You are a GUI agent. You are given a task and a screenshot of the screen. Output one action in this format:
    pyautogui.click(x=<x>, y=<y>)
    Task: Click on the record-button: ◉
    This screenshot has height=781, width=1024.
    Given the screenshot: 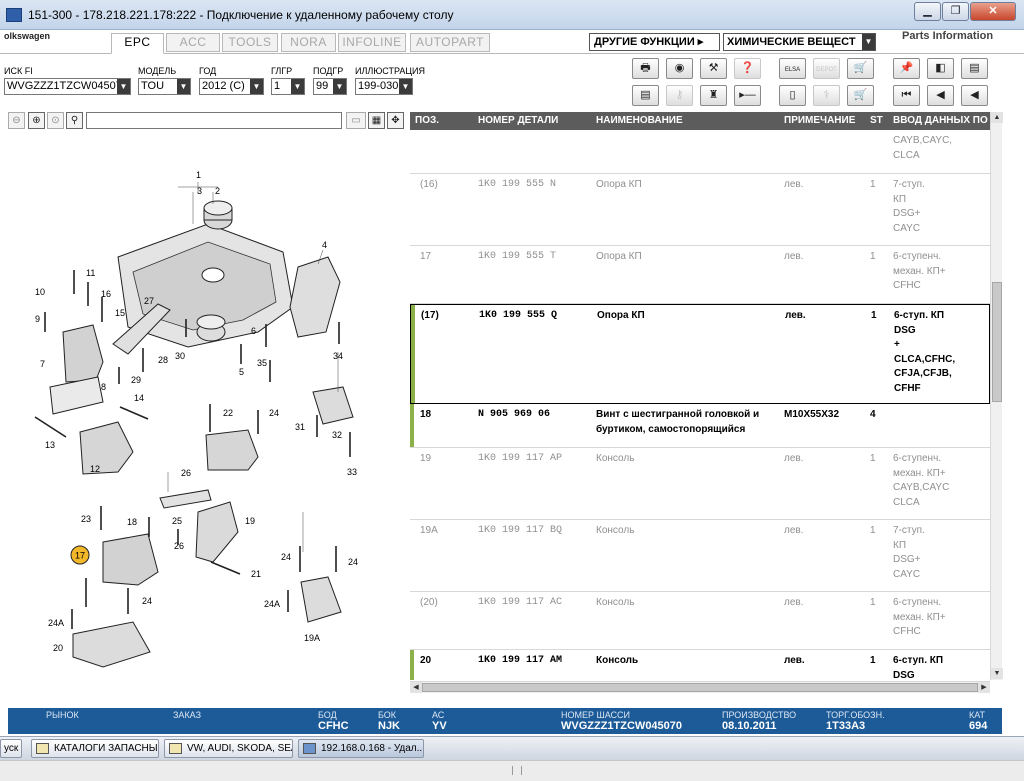 What is the action you would take?
    pyautogui.click(x=679, y=68)
    